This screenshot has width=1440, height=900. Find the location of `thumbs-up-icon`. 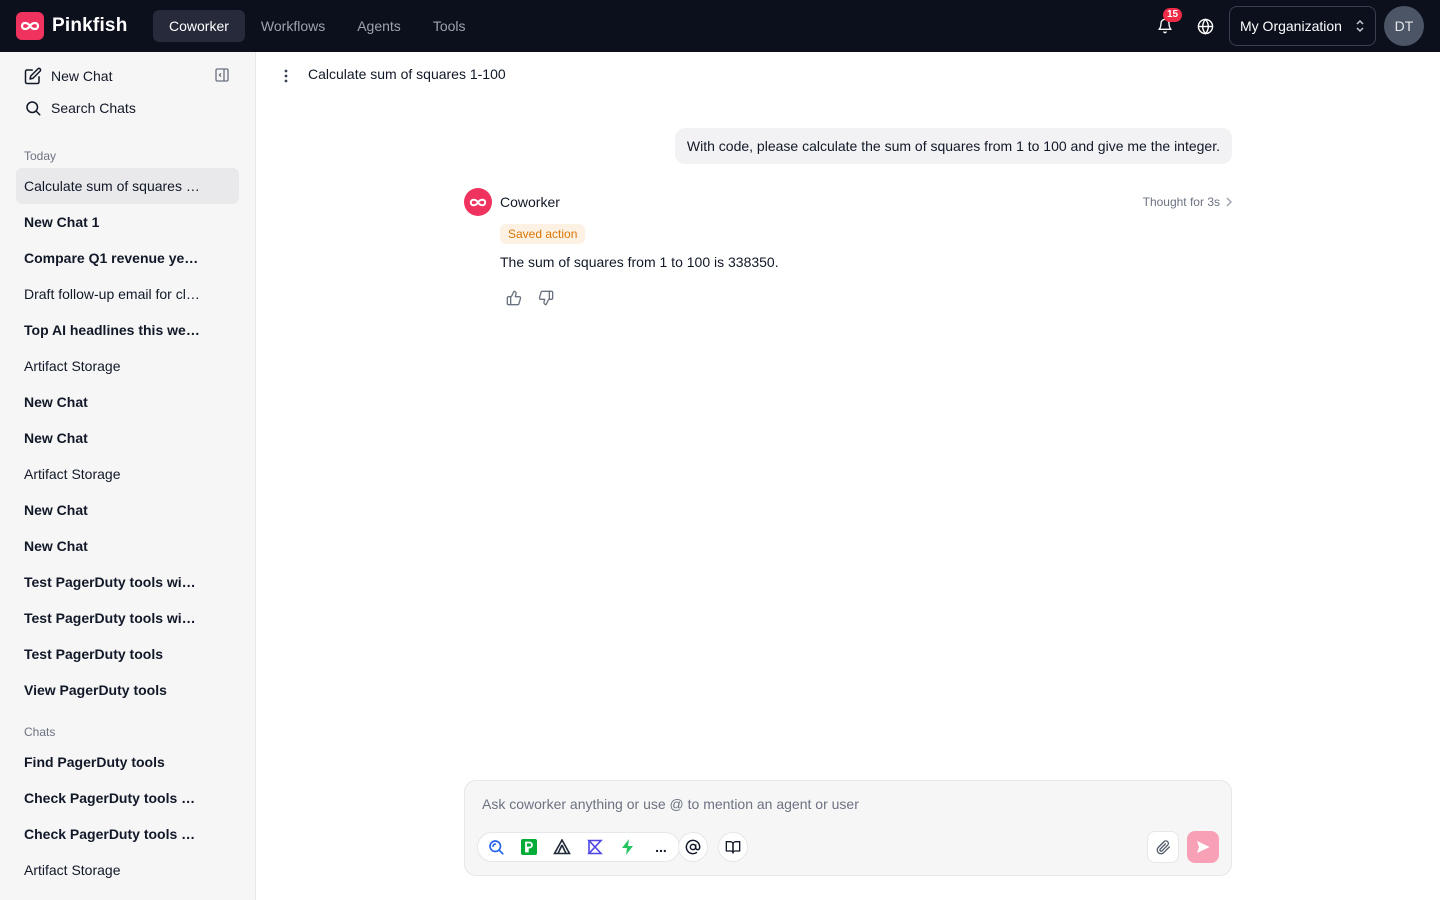

thumbs-up-icon is located at coordinates (514, 298).